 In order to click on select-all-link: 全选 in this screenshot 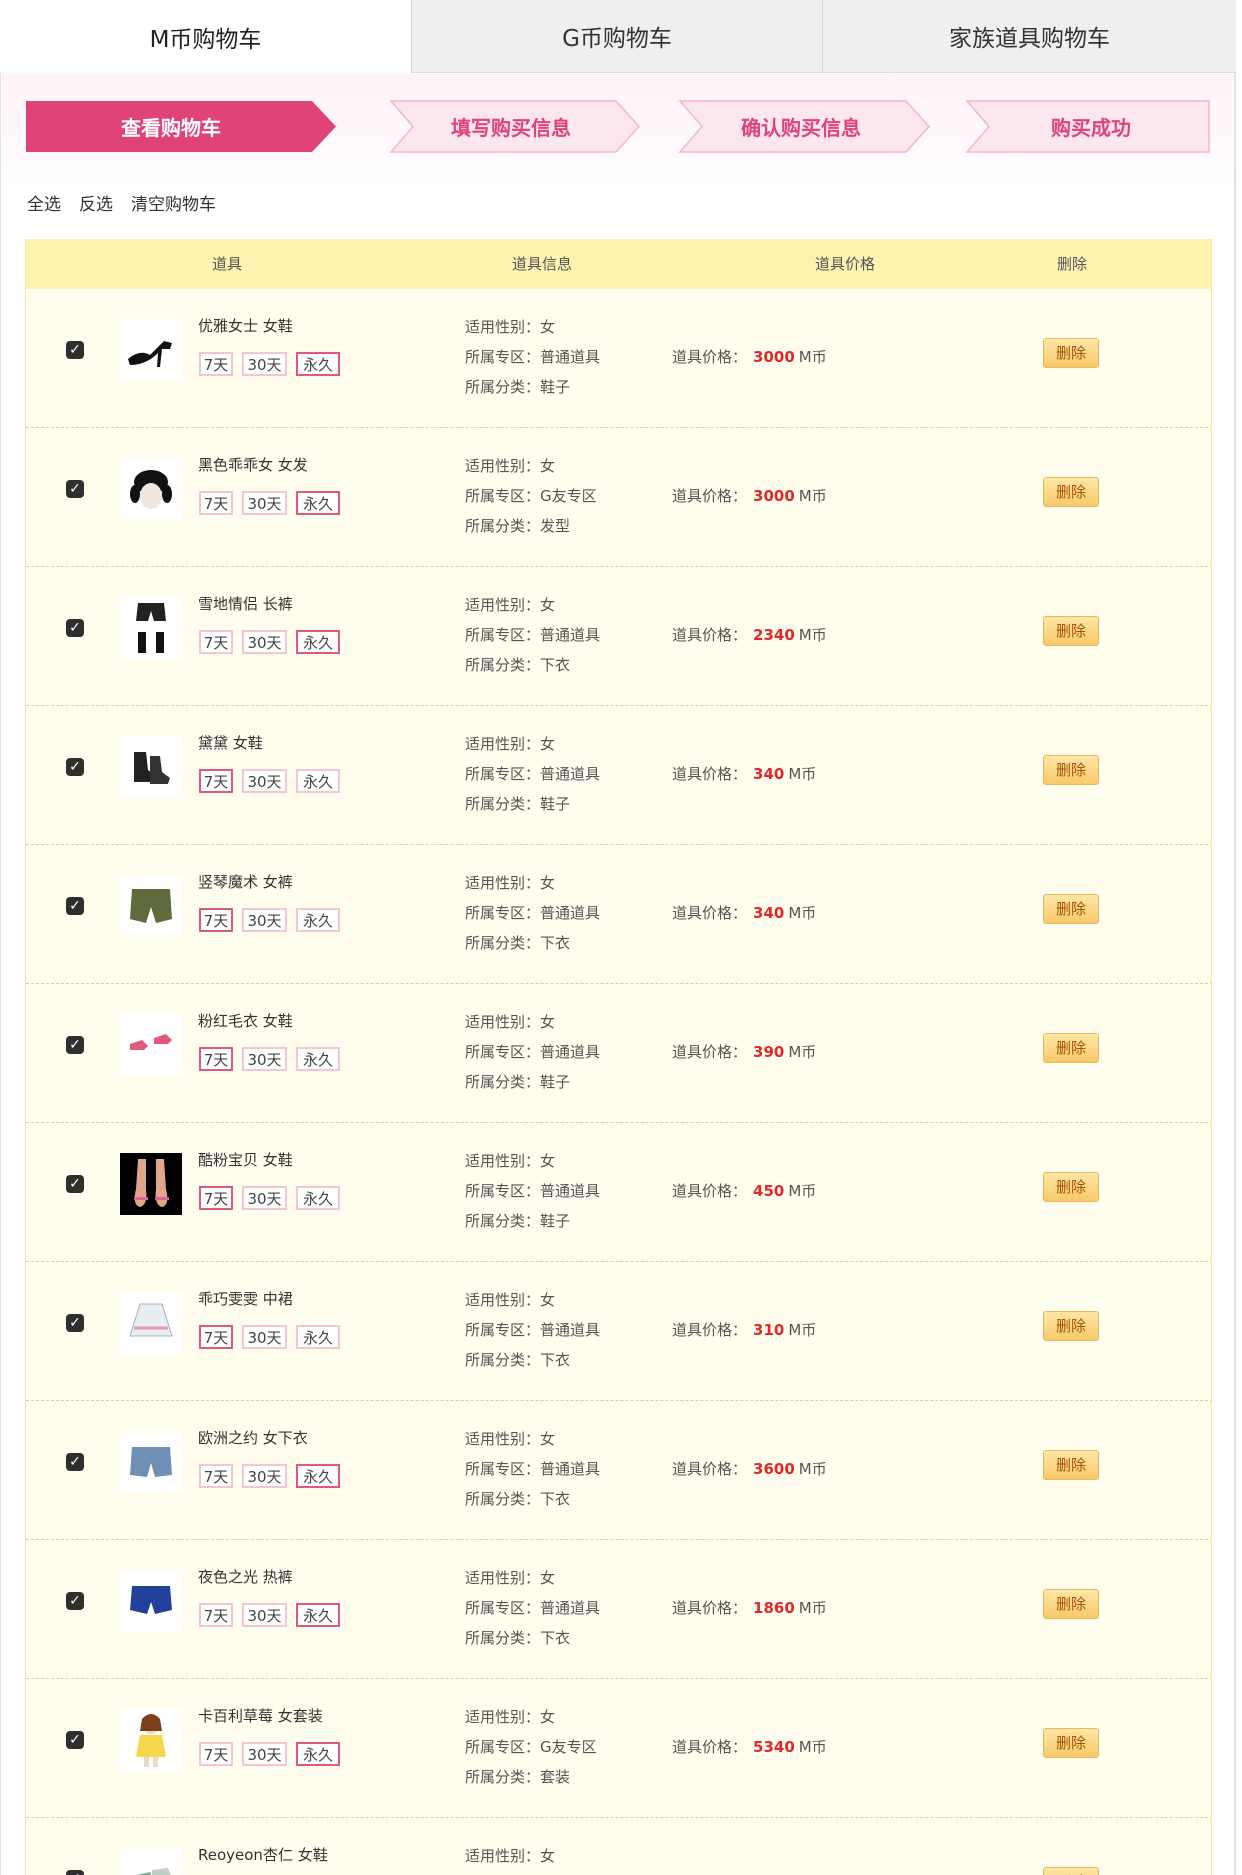, I will do `click(44, 205)`.